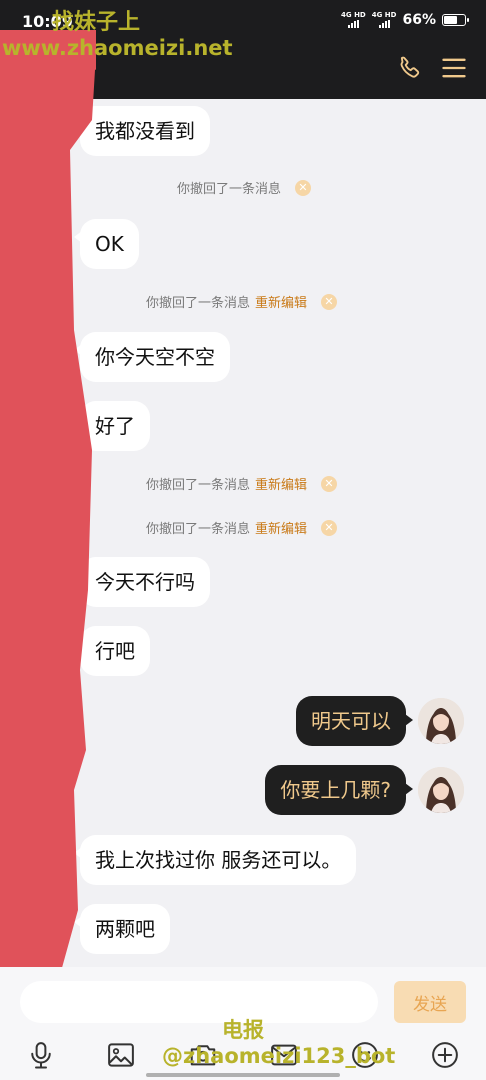 Image resolution: width=486 pixels, height=1080 pixels. I want to click on message-bubble-incoming: 你今天空不空, so click(152, 357).